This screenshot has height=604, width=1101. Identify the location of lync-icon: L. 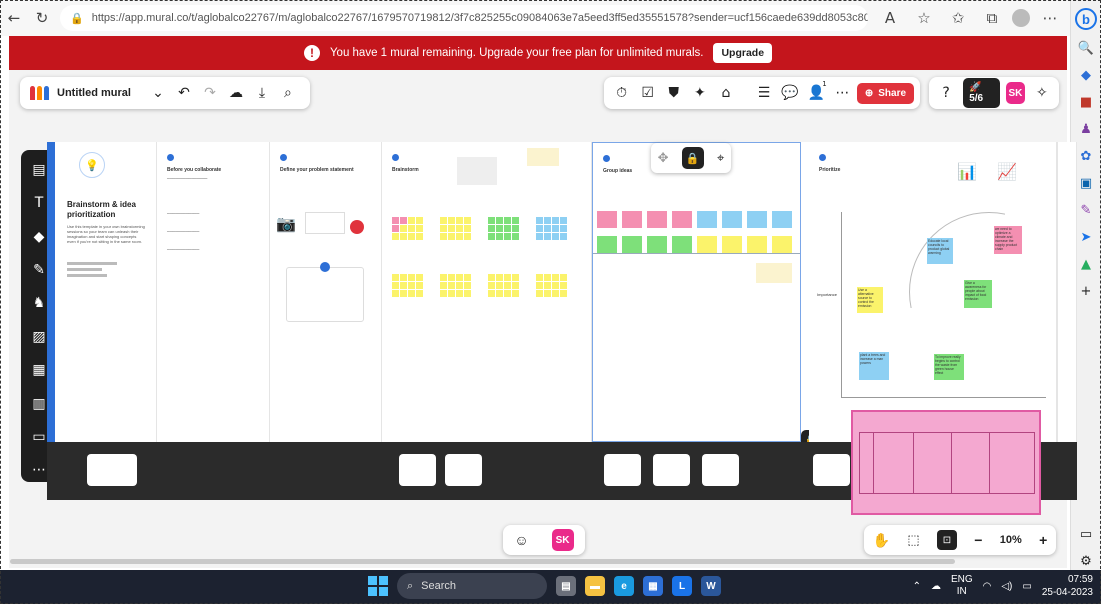
(682, 586).